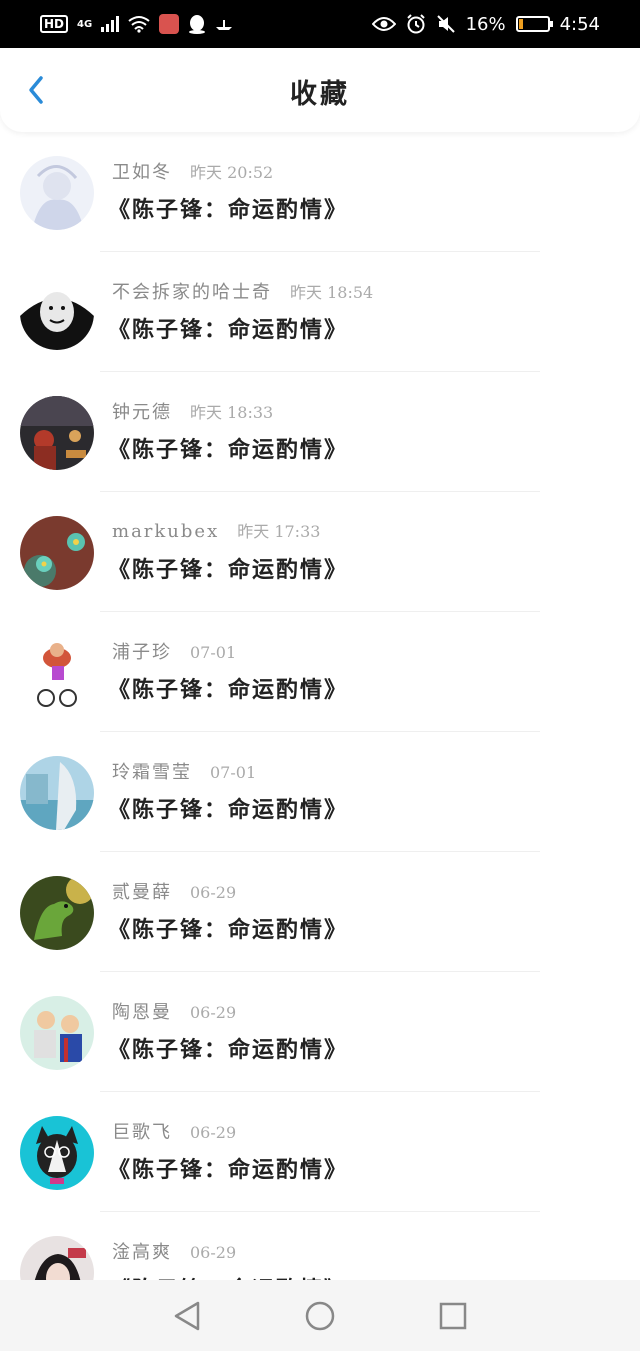 The image size is (640, 1351). I want to click on wifi-icon, so click(139, 24).